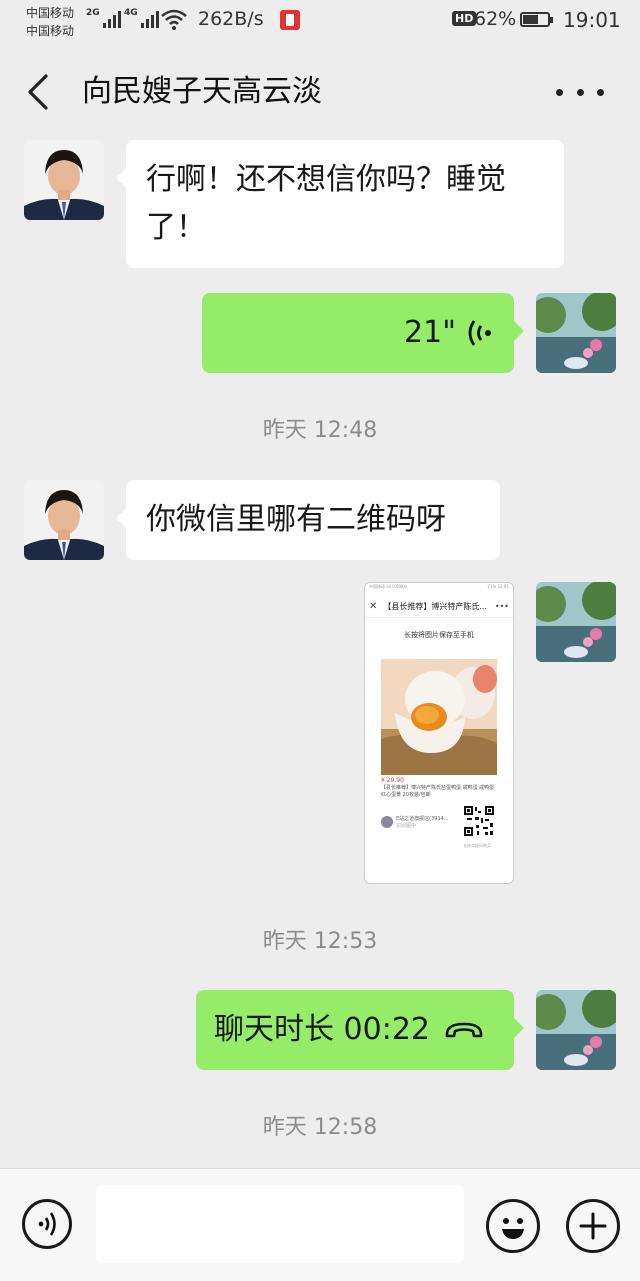 The width and height of the screenshot is (640, 1281). What do you see at coordinates (320, 430) in the screenshot?
I see `timestamp: 昨天 12:48` at bounding box center [320, 430].